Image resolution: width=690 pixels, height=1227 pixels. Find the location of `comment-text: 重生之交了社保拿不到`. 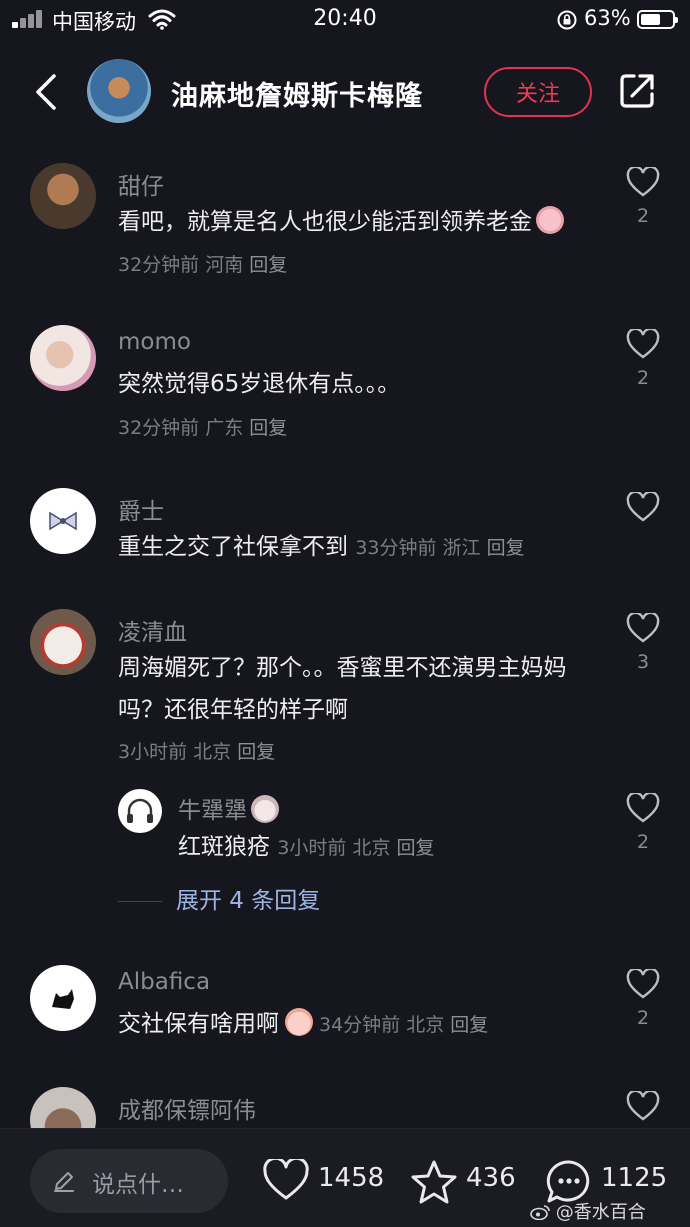

comment-text: 重生之交了社保拿不到 is located at coordinates (233, 547).